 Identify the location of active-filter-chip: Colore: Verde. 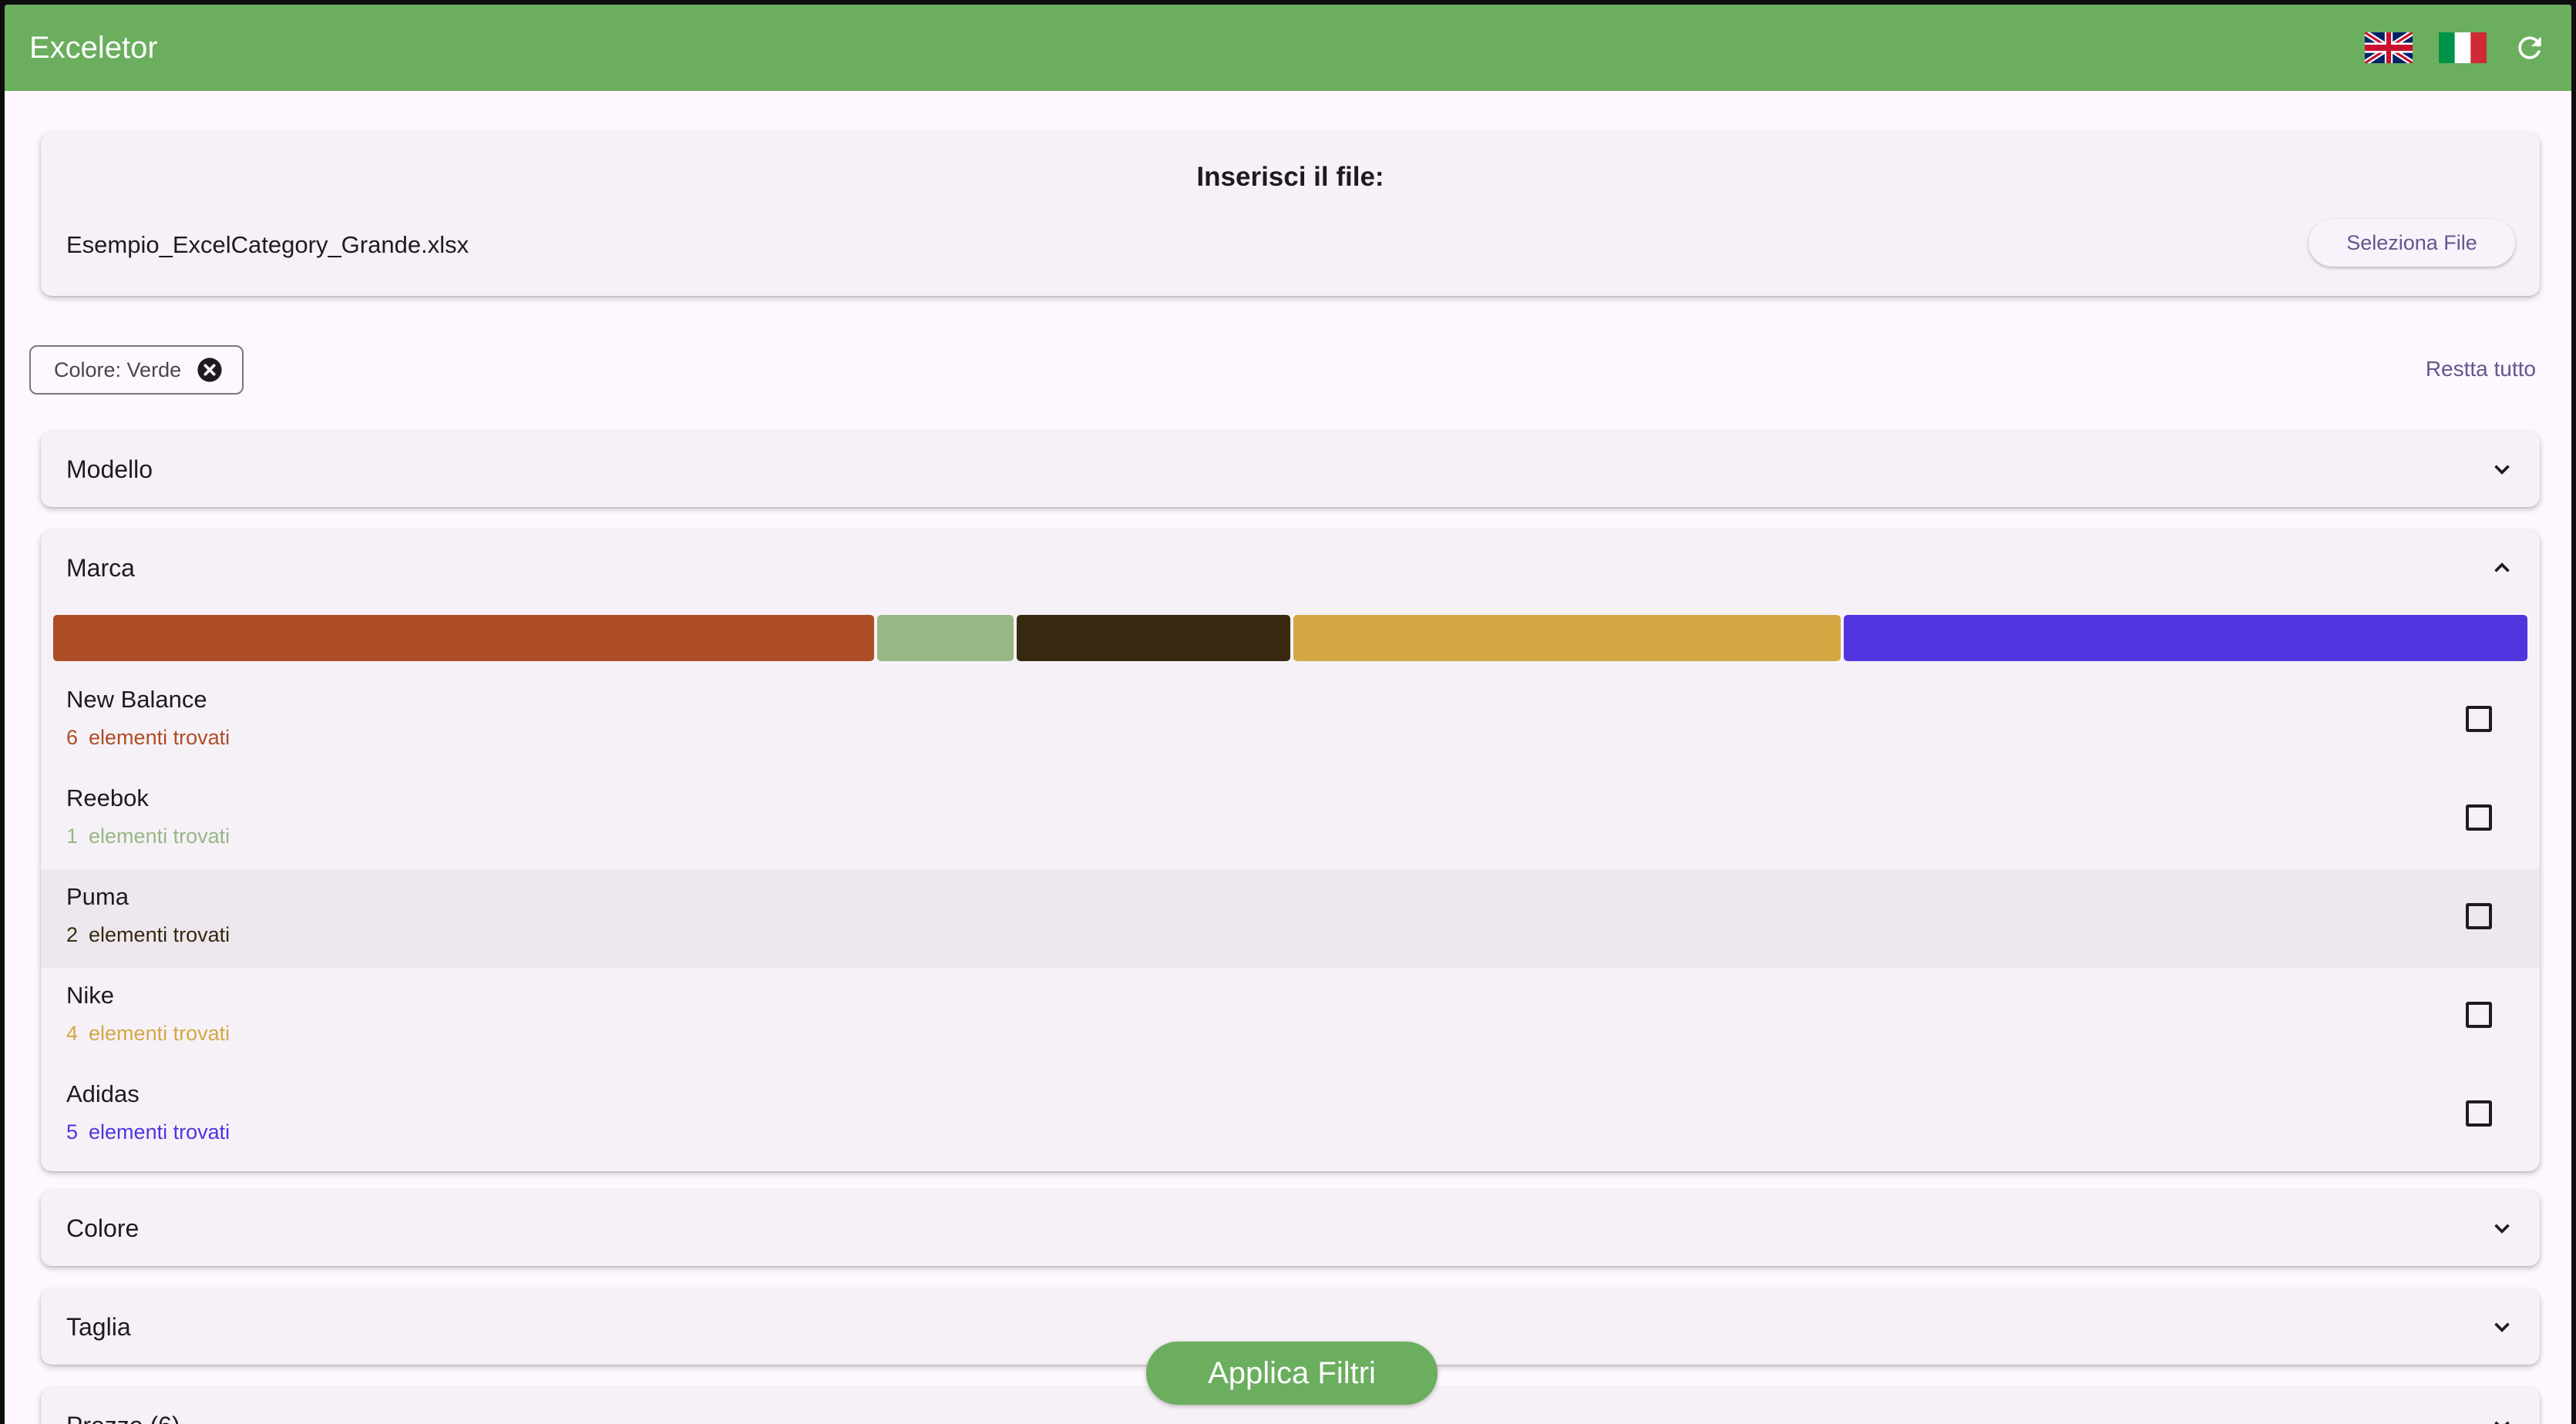
(136, 370).